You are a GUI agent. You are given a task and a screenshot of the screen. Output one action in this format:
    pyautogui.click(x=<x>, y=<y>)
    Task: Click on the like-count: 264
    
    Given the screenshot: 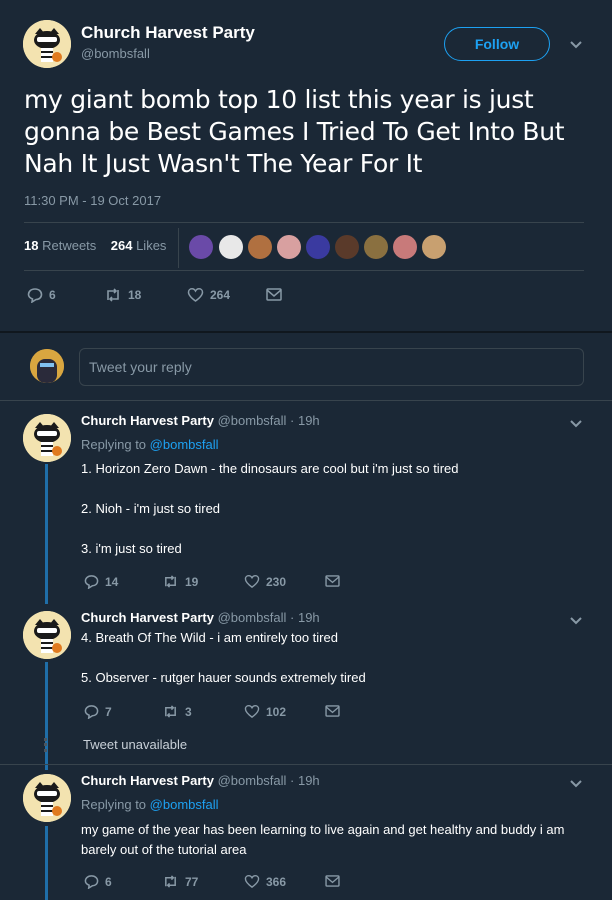 What is the action you would take?
    pyautogui.click(x=220, y=295)
    